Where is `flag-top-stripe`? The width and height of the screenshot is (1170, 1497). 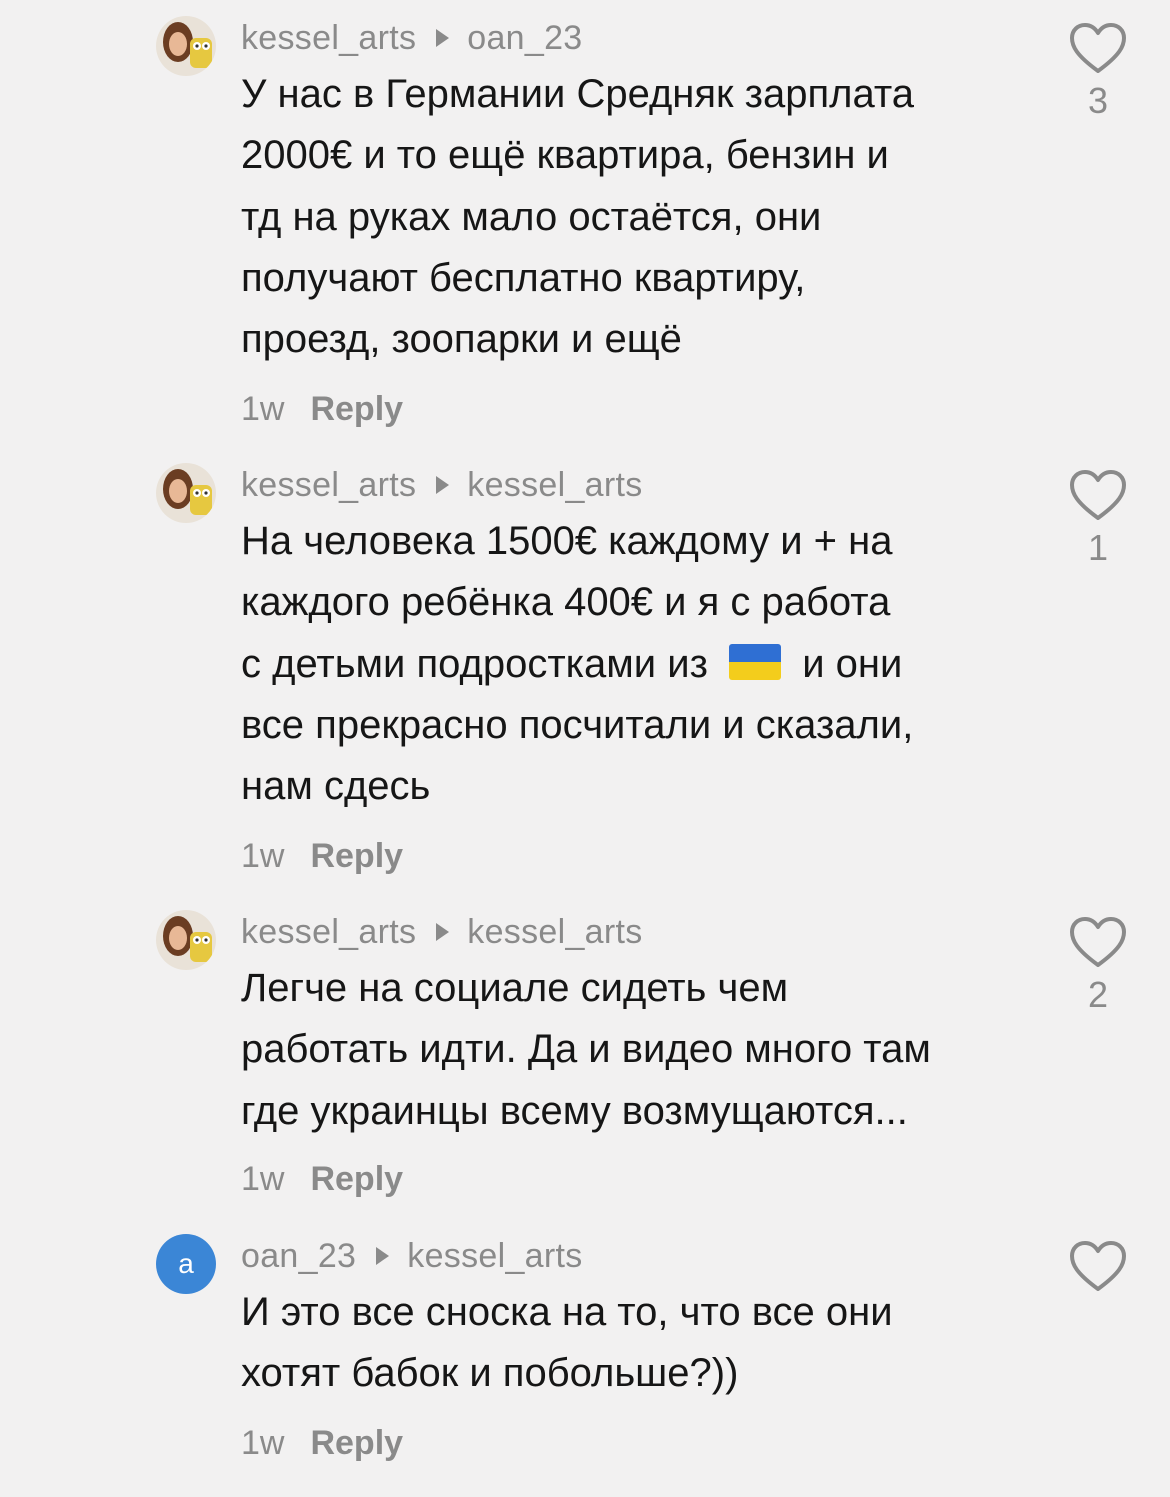 flag-top-stripe is located at coordinates (755, 653).